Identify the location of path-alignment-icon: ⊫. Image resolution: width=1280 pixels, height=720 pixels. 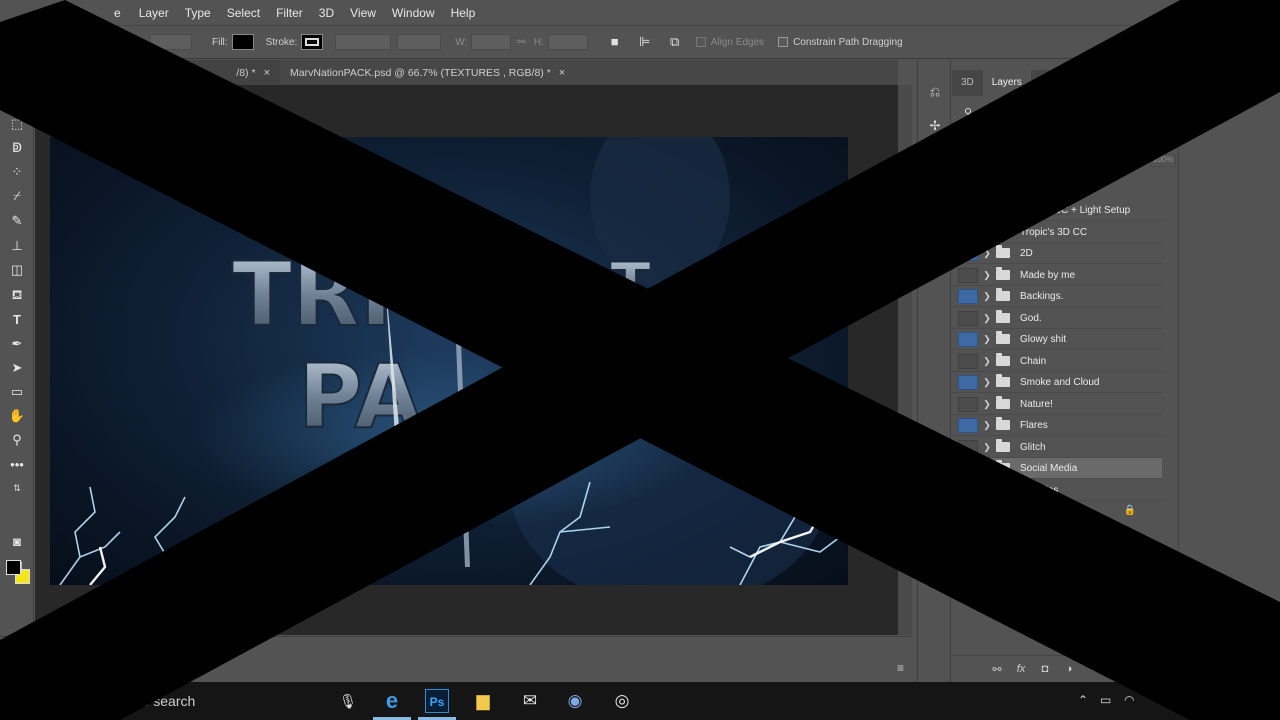
(645, 42).